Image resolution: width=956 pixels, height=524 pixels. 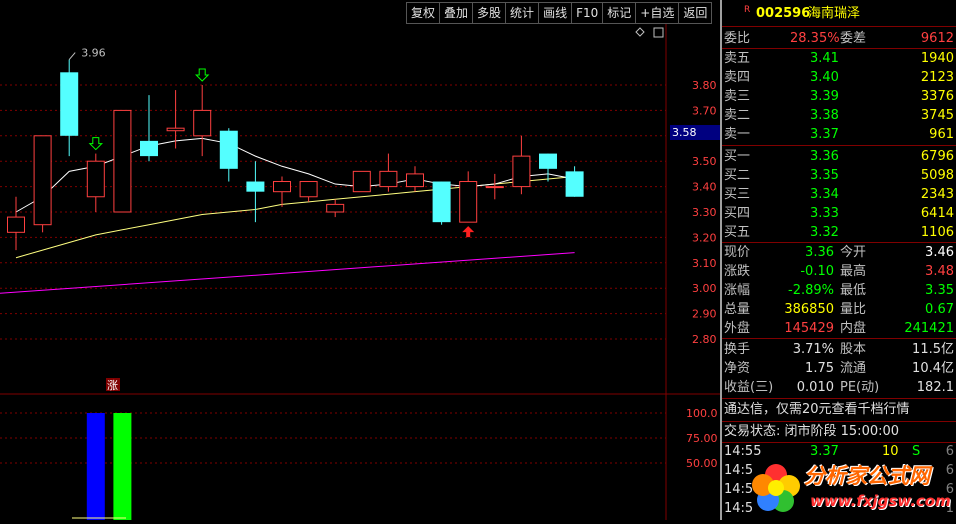 I want to click on stat-row: 外盘 145429 内盘 241421, so click(x=839, y=329).